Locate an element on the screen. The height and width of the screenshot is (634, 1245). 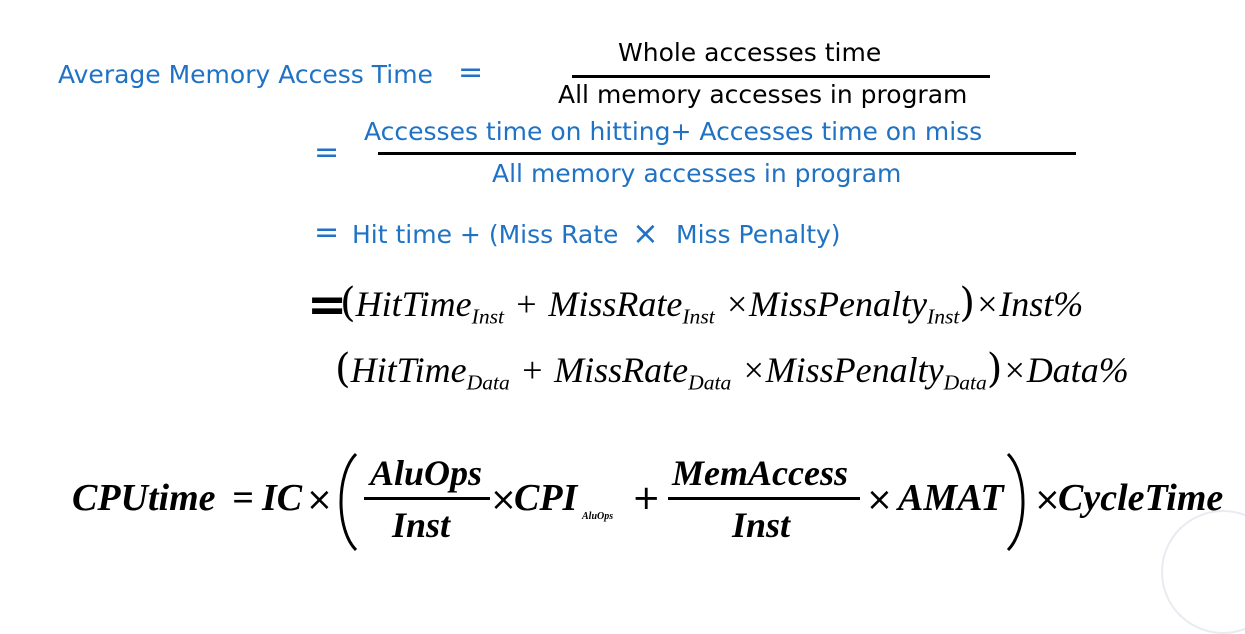
inst-percent: Inst% is located at coordinates (1041, 304).